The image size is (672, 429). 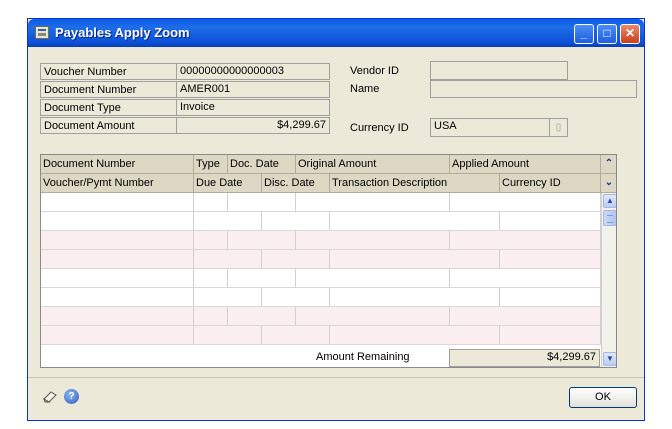 I want to click on col-type: Type, so click(x=211, y=164).